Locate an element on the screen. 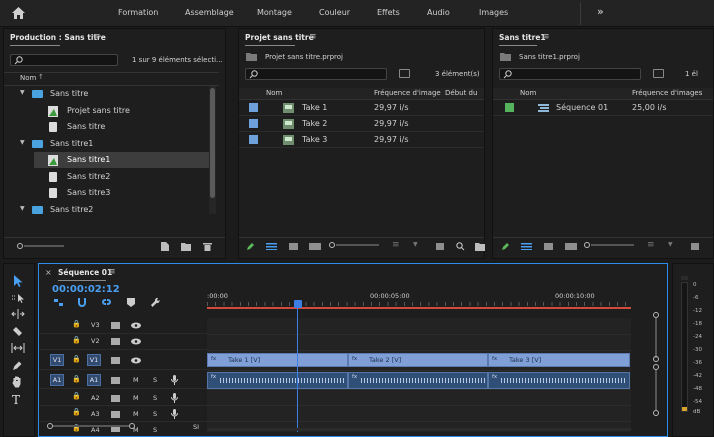 Image resolution: width=714 pixels, height=437 pixels. tab-effets: Effets is located at coordinates (388, 13).